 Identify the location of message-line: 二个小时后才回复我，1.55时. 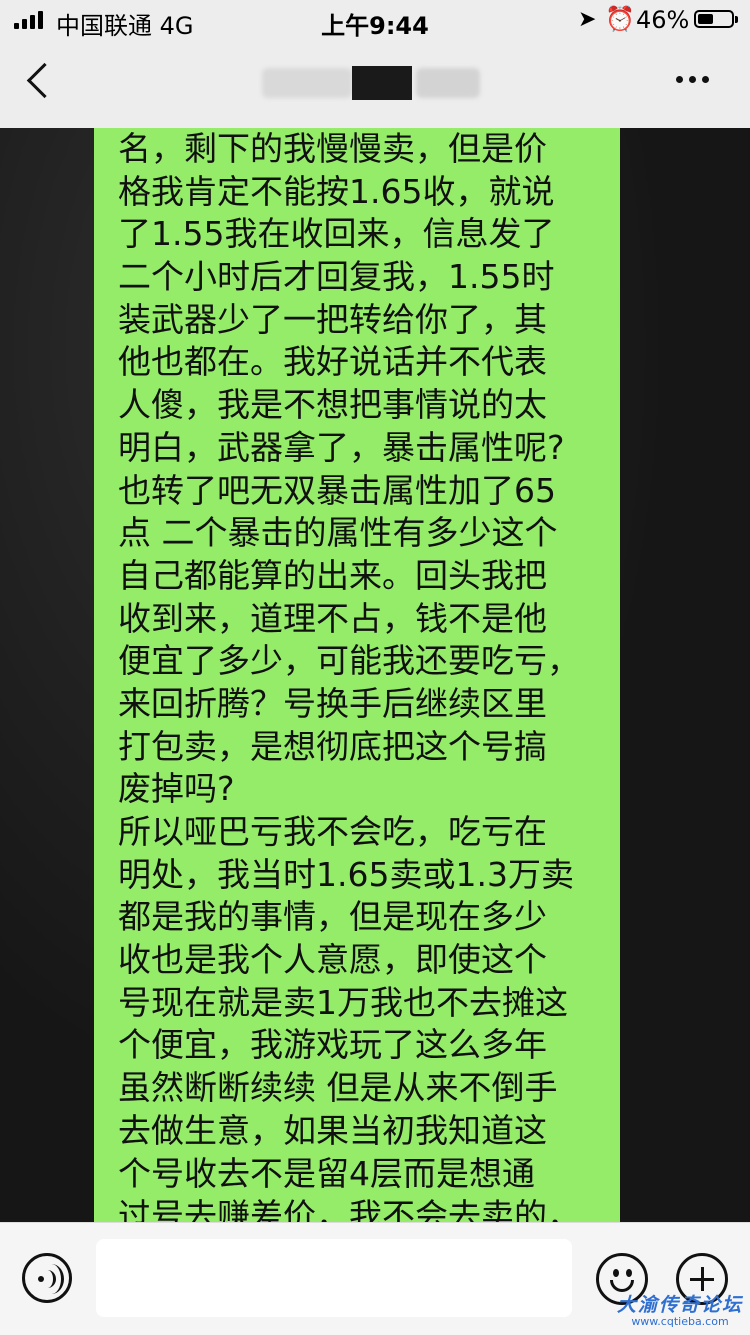
(336, 277).